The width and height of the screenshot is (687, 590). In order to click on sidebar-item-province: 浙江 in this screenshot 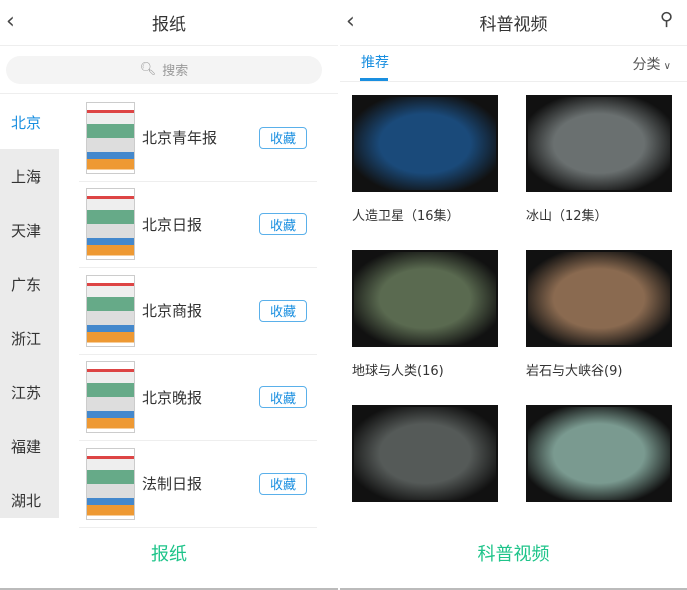, I will do `click(29, 338)`.